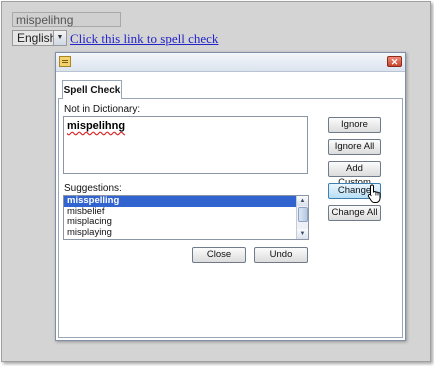 This screenshot has height=366, width=434. Describe the element at coordinates (66, 19) in the screenshot. I see `text-input: mispelihng` at that location.